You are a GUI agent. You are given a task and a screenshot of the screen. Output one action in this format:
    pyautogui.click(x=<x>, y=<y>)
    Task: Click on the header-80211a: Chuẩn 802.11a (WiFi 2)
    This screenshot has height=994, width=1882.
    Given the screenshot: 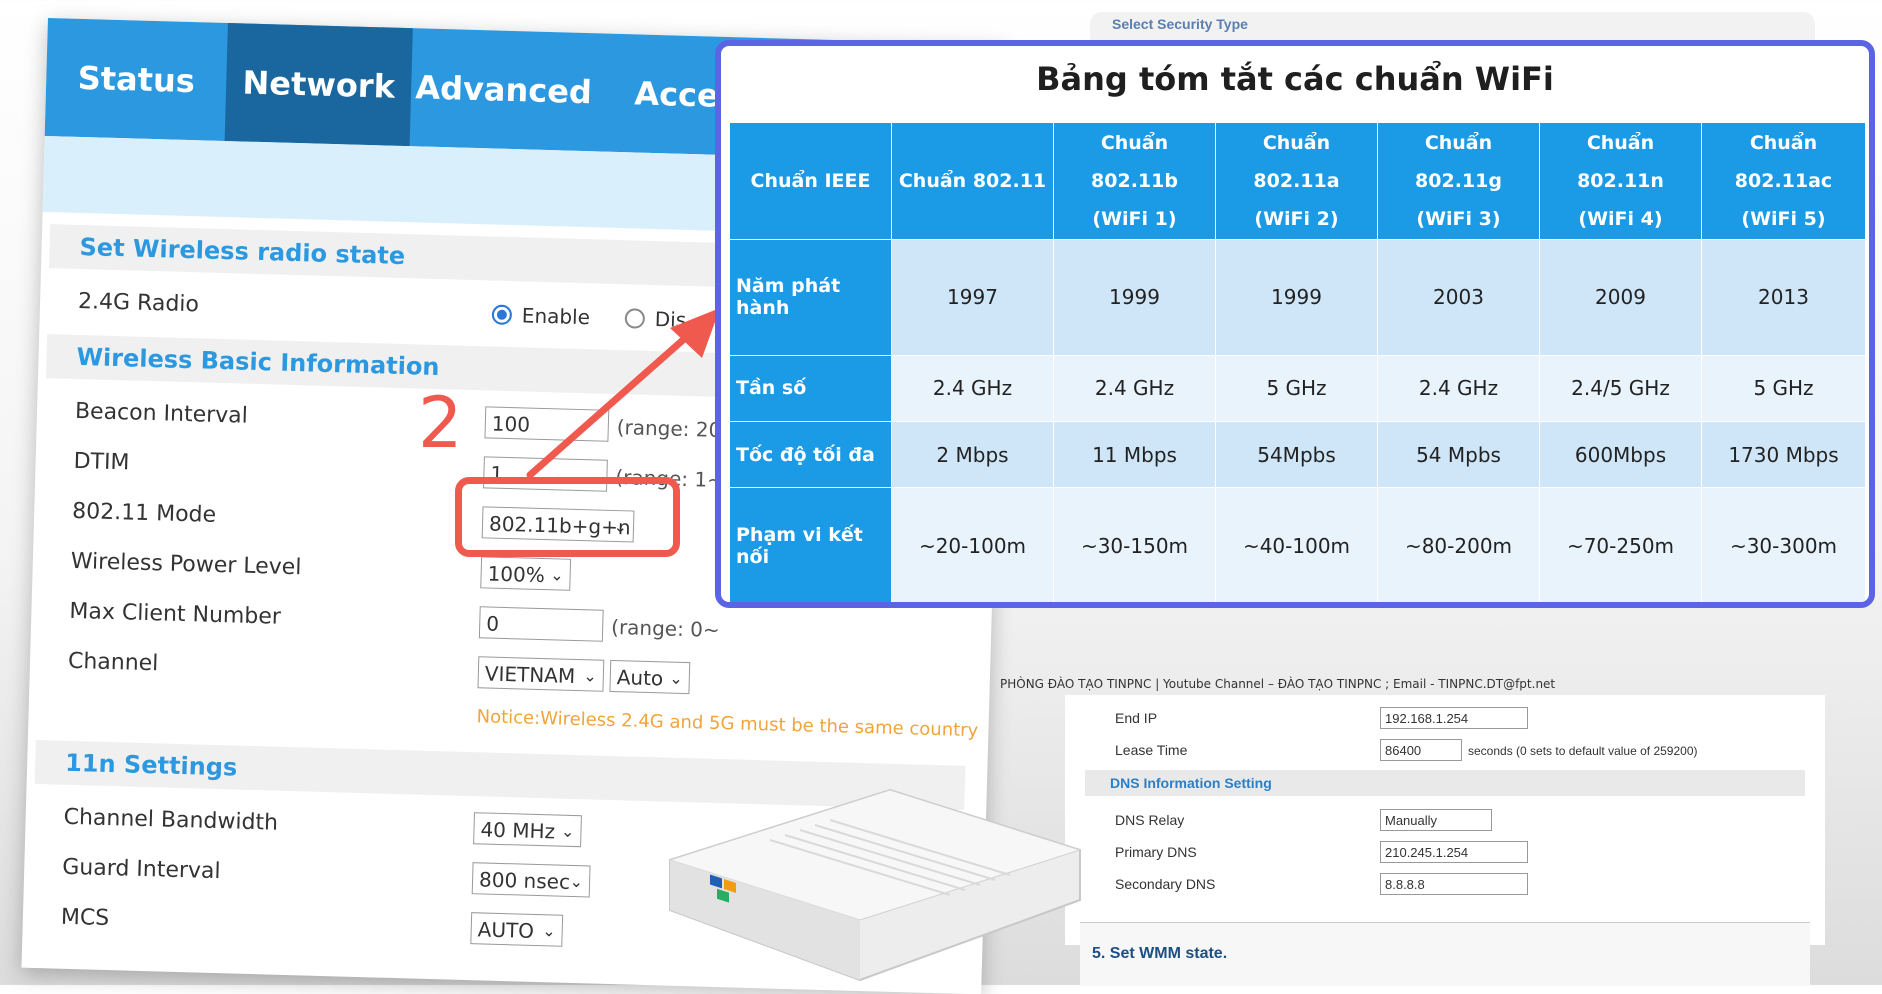 What is the action you would take?
    pyautogui.click(x=1296, y=181)
    